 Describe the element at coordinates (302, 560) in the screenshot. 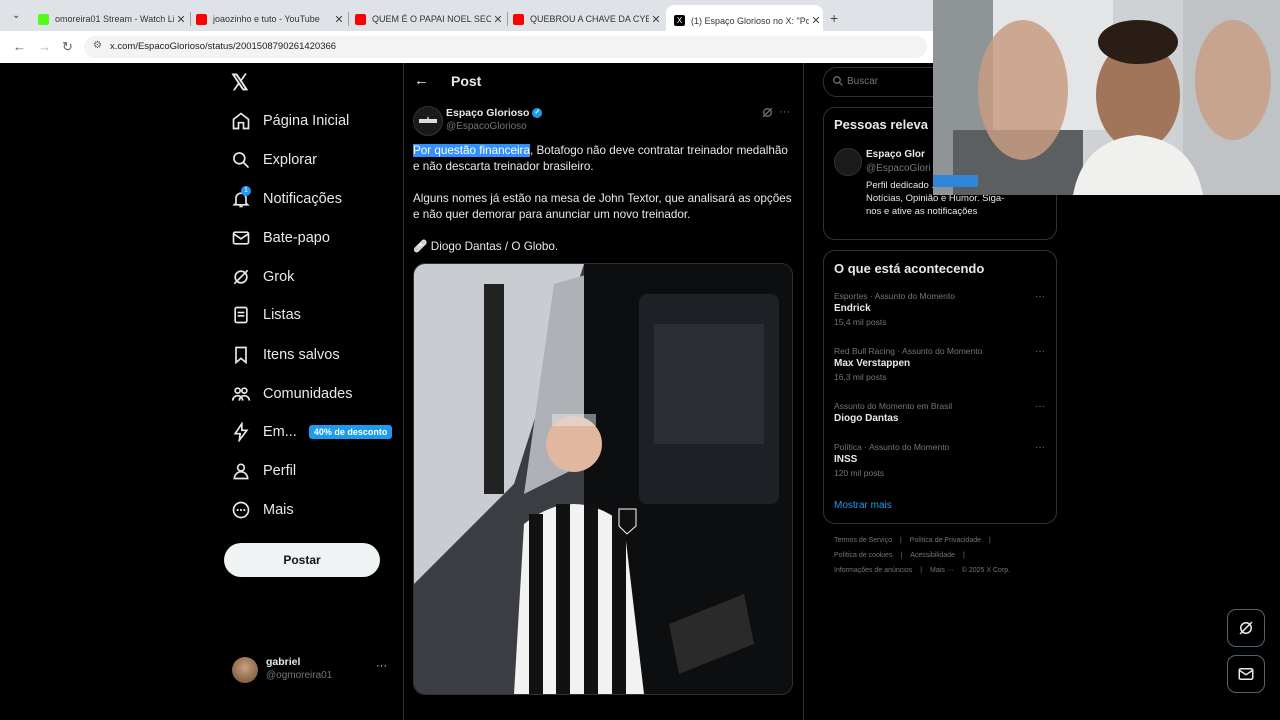

I see `post-button: Postar` at that location.